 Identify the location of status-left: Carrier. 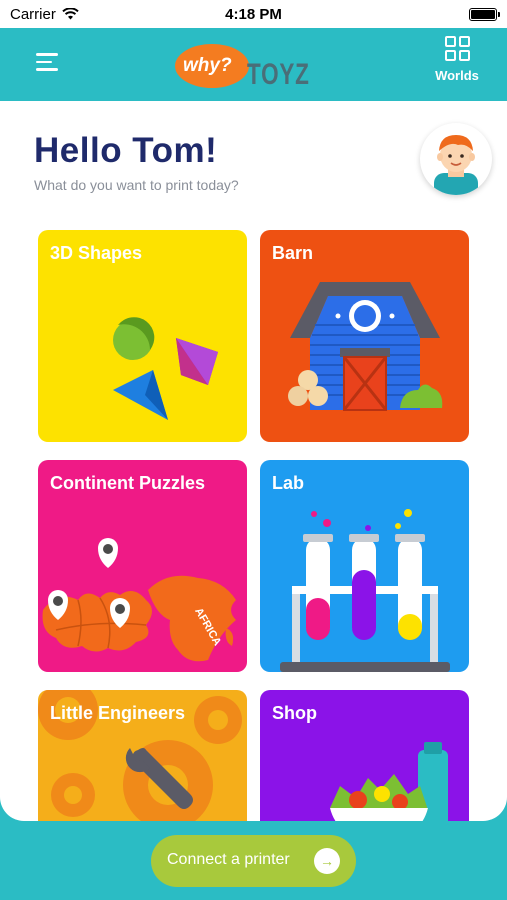
(44, 14).